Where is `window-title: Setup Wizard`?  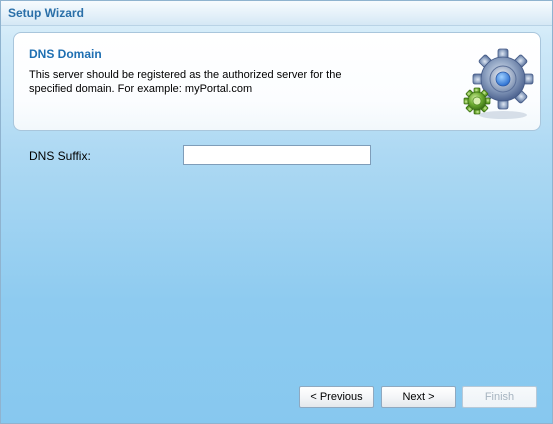
window-title: Setup Wizard is located at coordinates (46, 13).